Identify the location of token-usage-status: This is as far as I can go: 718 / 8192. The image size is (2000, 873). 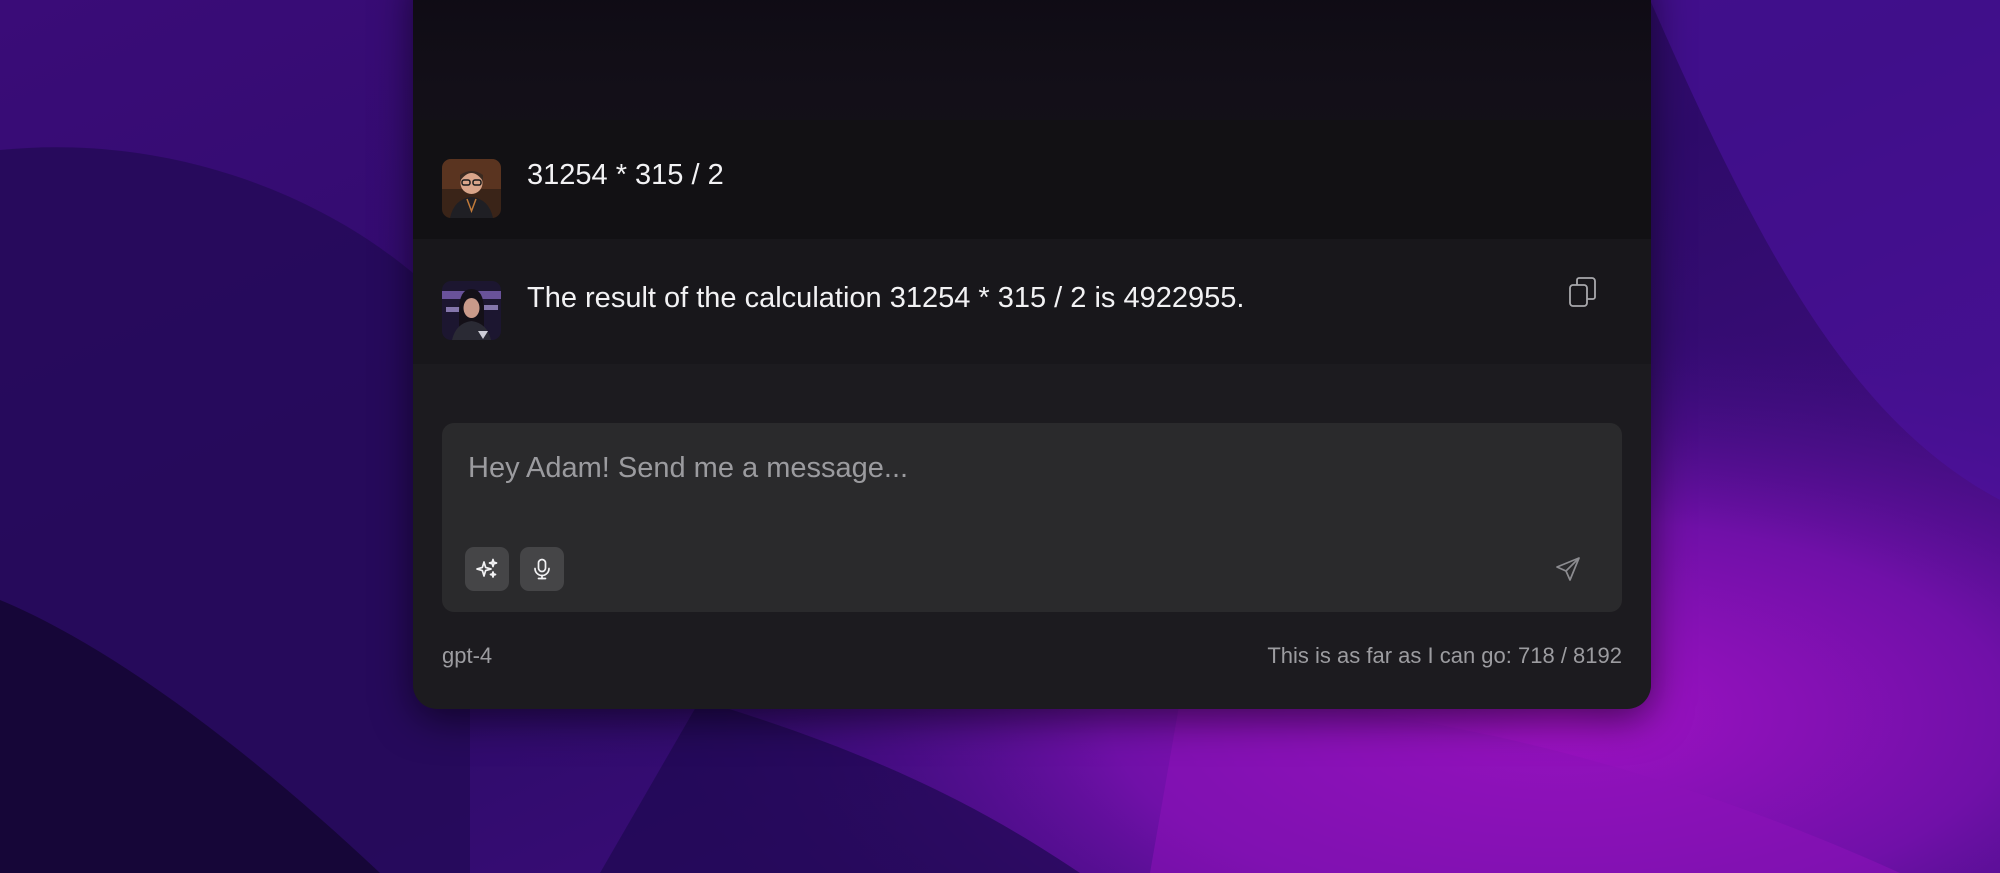
(1444, 655).